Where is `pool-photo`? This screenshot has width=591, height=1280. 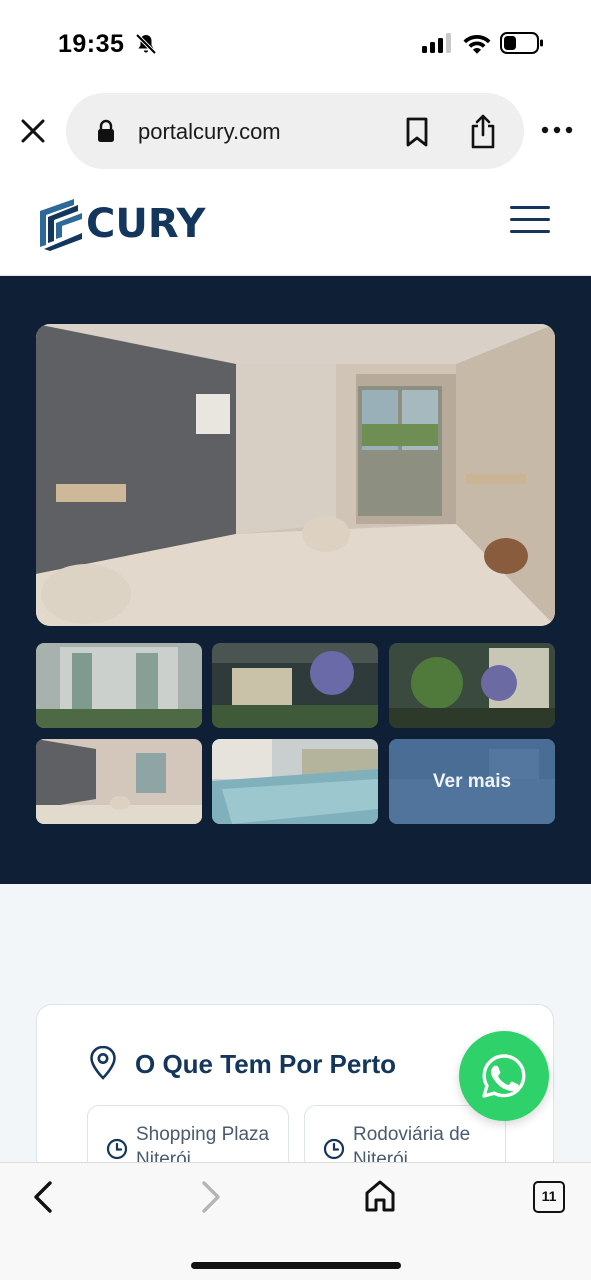 pool-photo is located at coordinates (295, 781).